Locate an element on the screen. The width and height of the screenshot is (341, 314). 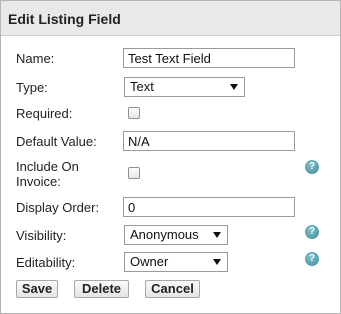
type-select: Text is located at coordinates (184, 87).